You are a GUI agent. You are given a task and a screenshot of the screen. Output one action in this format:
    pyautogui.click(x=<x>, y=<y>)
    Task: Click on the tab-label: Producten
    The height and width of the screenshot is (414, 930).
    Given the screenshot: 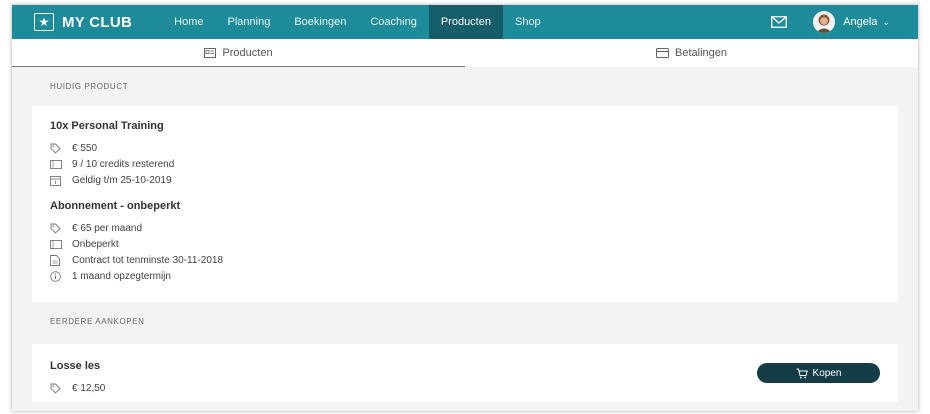 What is the action you would take?
    pyautogui.click(x=247, y=53)
    